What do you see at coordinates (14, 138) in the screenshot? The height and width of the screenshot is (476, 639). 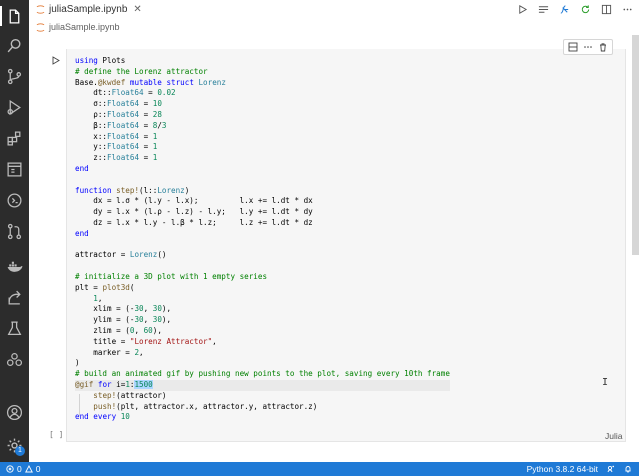 I see `extensions-icon` at bounding box center [14, 138].